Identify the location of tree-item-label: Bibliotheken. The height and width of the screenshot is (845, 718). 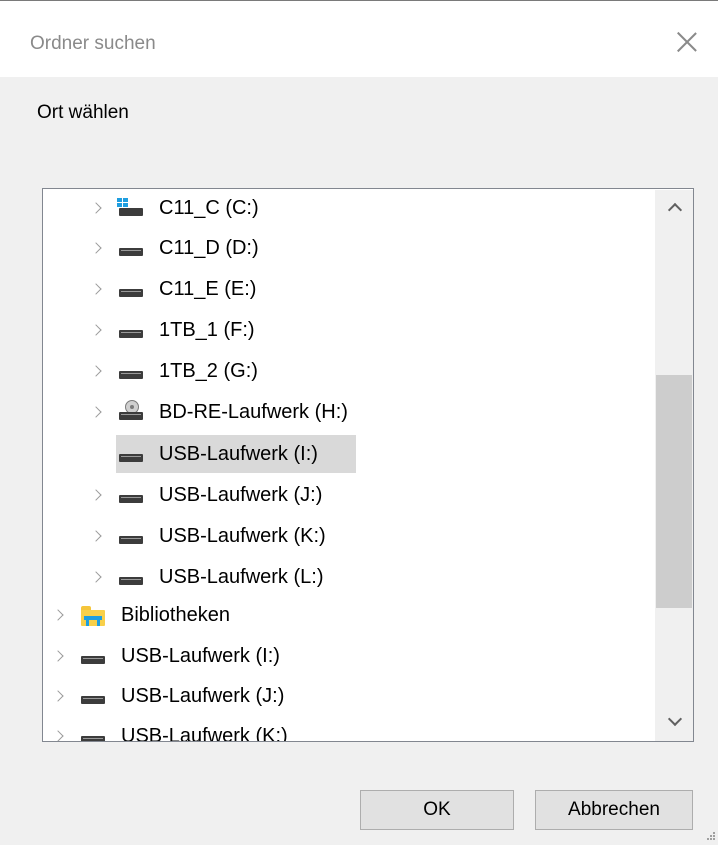
(175, 614).